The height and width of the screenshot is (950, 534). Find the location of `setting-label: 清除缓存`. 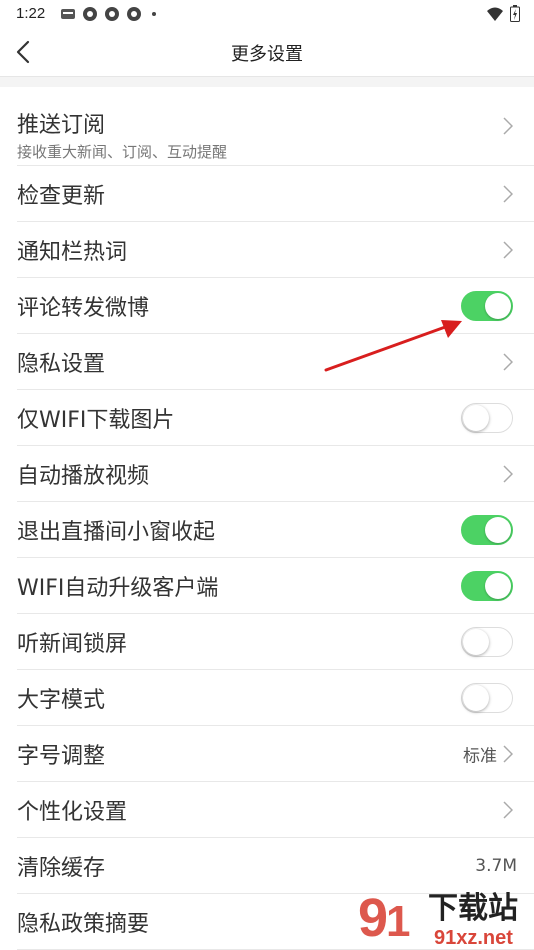

setting-label: 清除缓存 is located at coordinates (61, 868).